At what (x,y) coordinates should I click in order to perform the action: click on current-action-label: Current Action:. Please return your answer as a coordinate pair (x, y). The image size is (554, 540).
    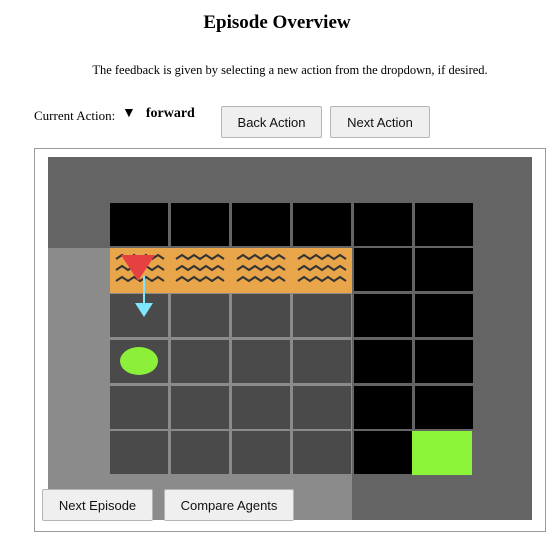
    Looking at the image, I should click on (75, 115).